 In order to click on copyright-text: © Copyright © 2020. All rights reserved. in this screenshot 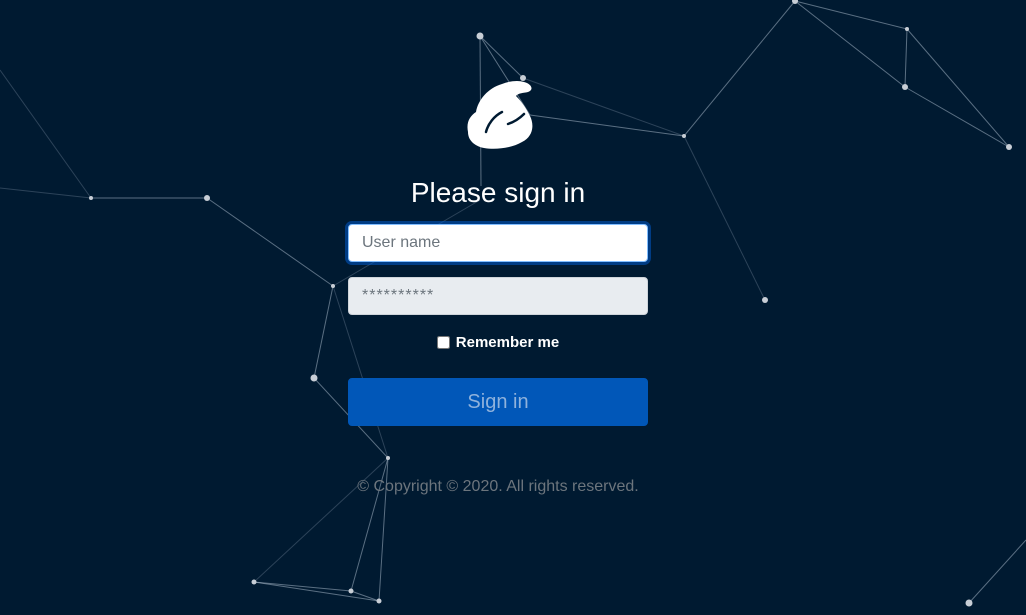, I will do `click(498, 486)`.